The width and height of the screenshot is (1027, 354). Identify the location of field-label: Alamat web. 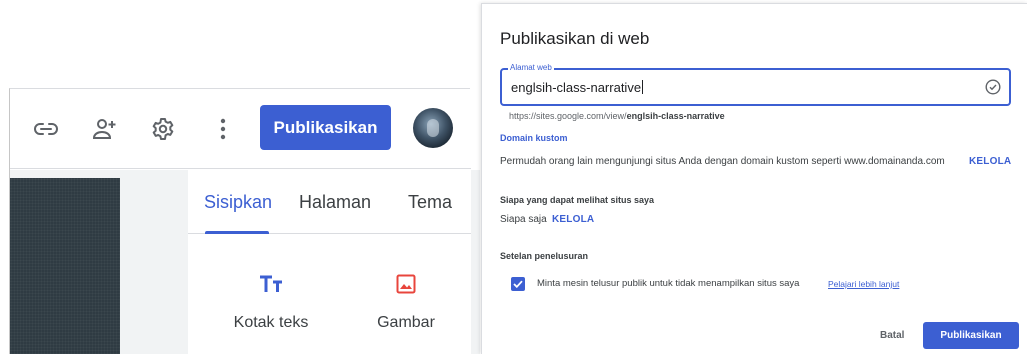
(531, 68).